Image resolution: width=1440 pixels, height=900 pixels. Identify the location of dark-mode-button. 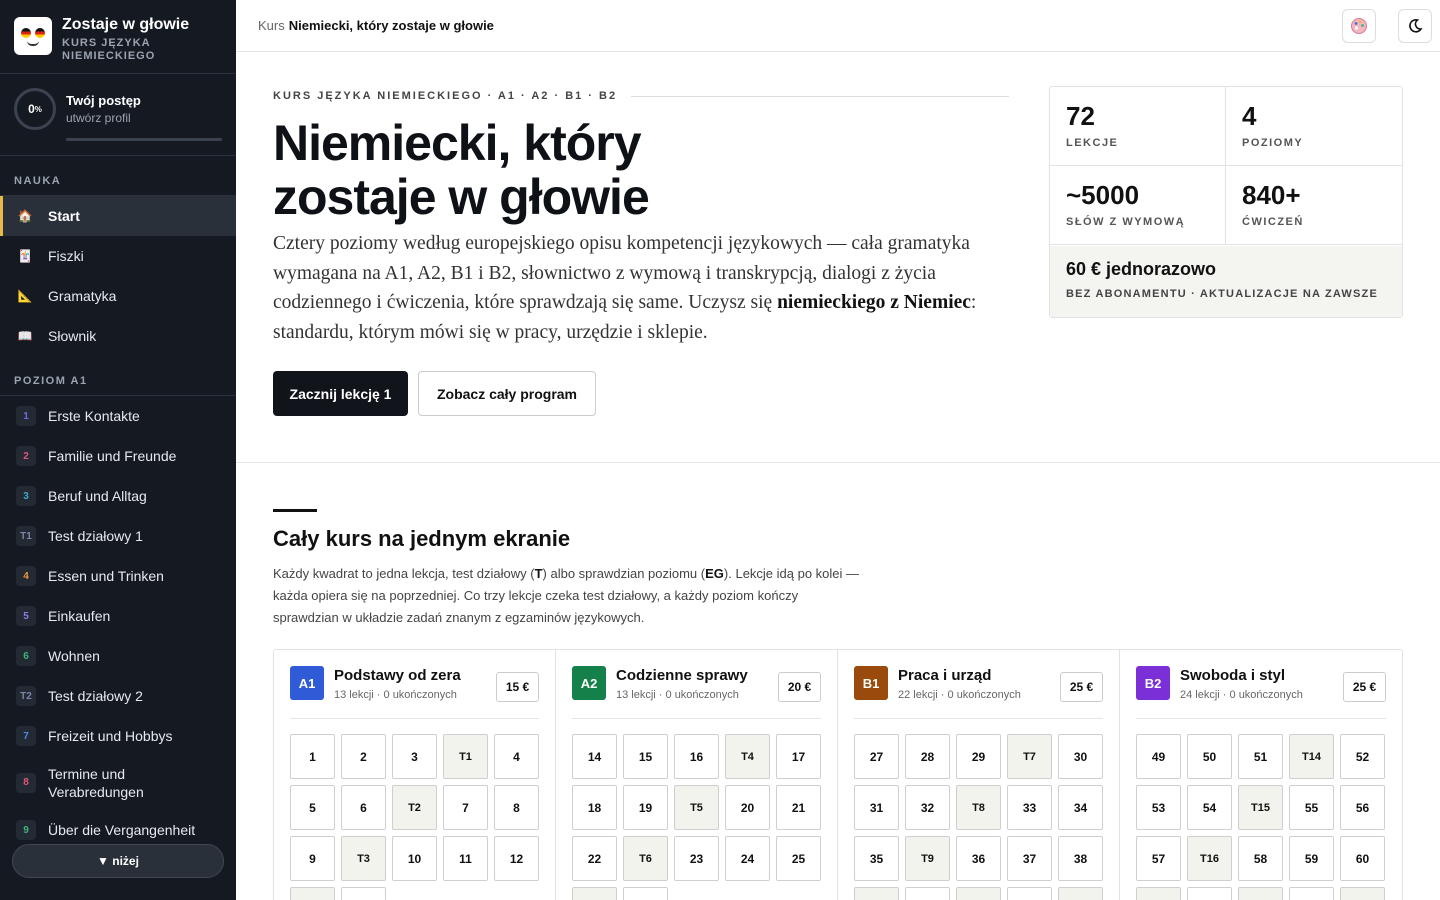
(1415, 26).